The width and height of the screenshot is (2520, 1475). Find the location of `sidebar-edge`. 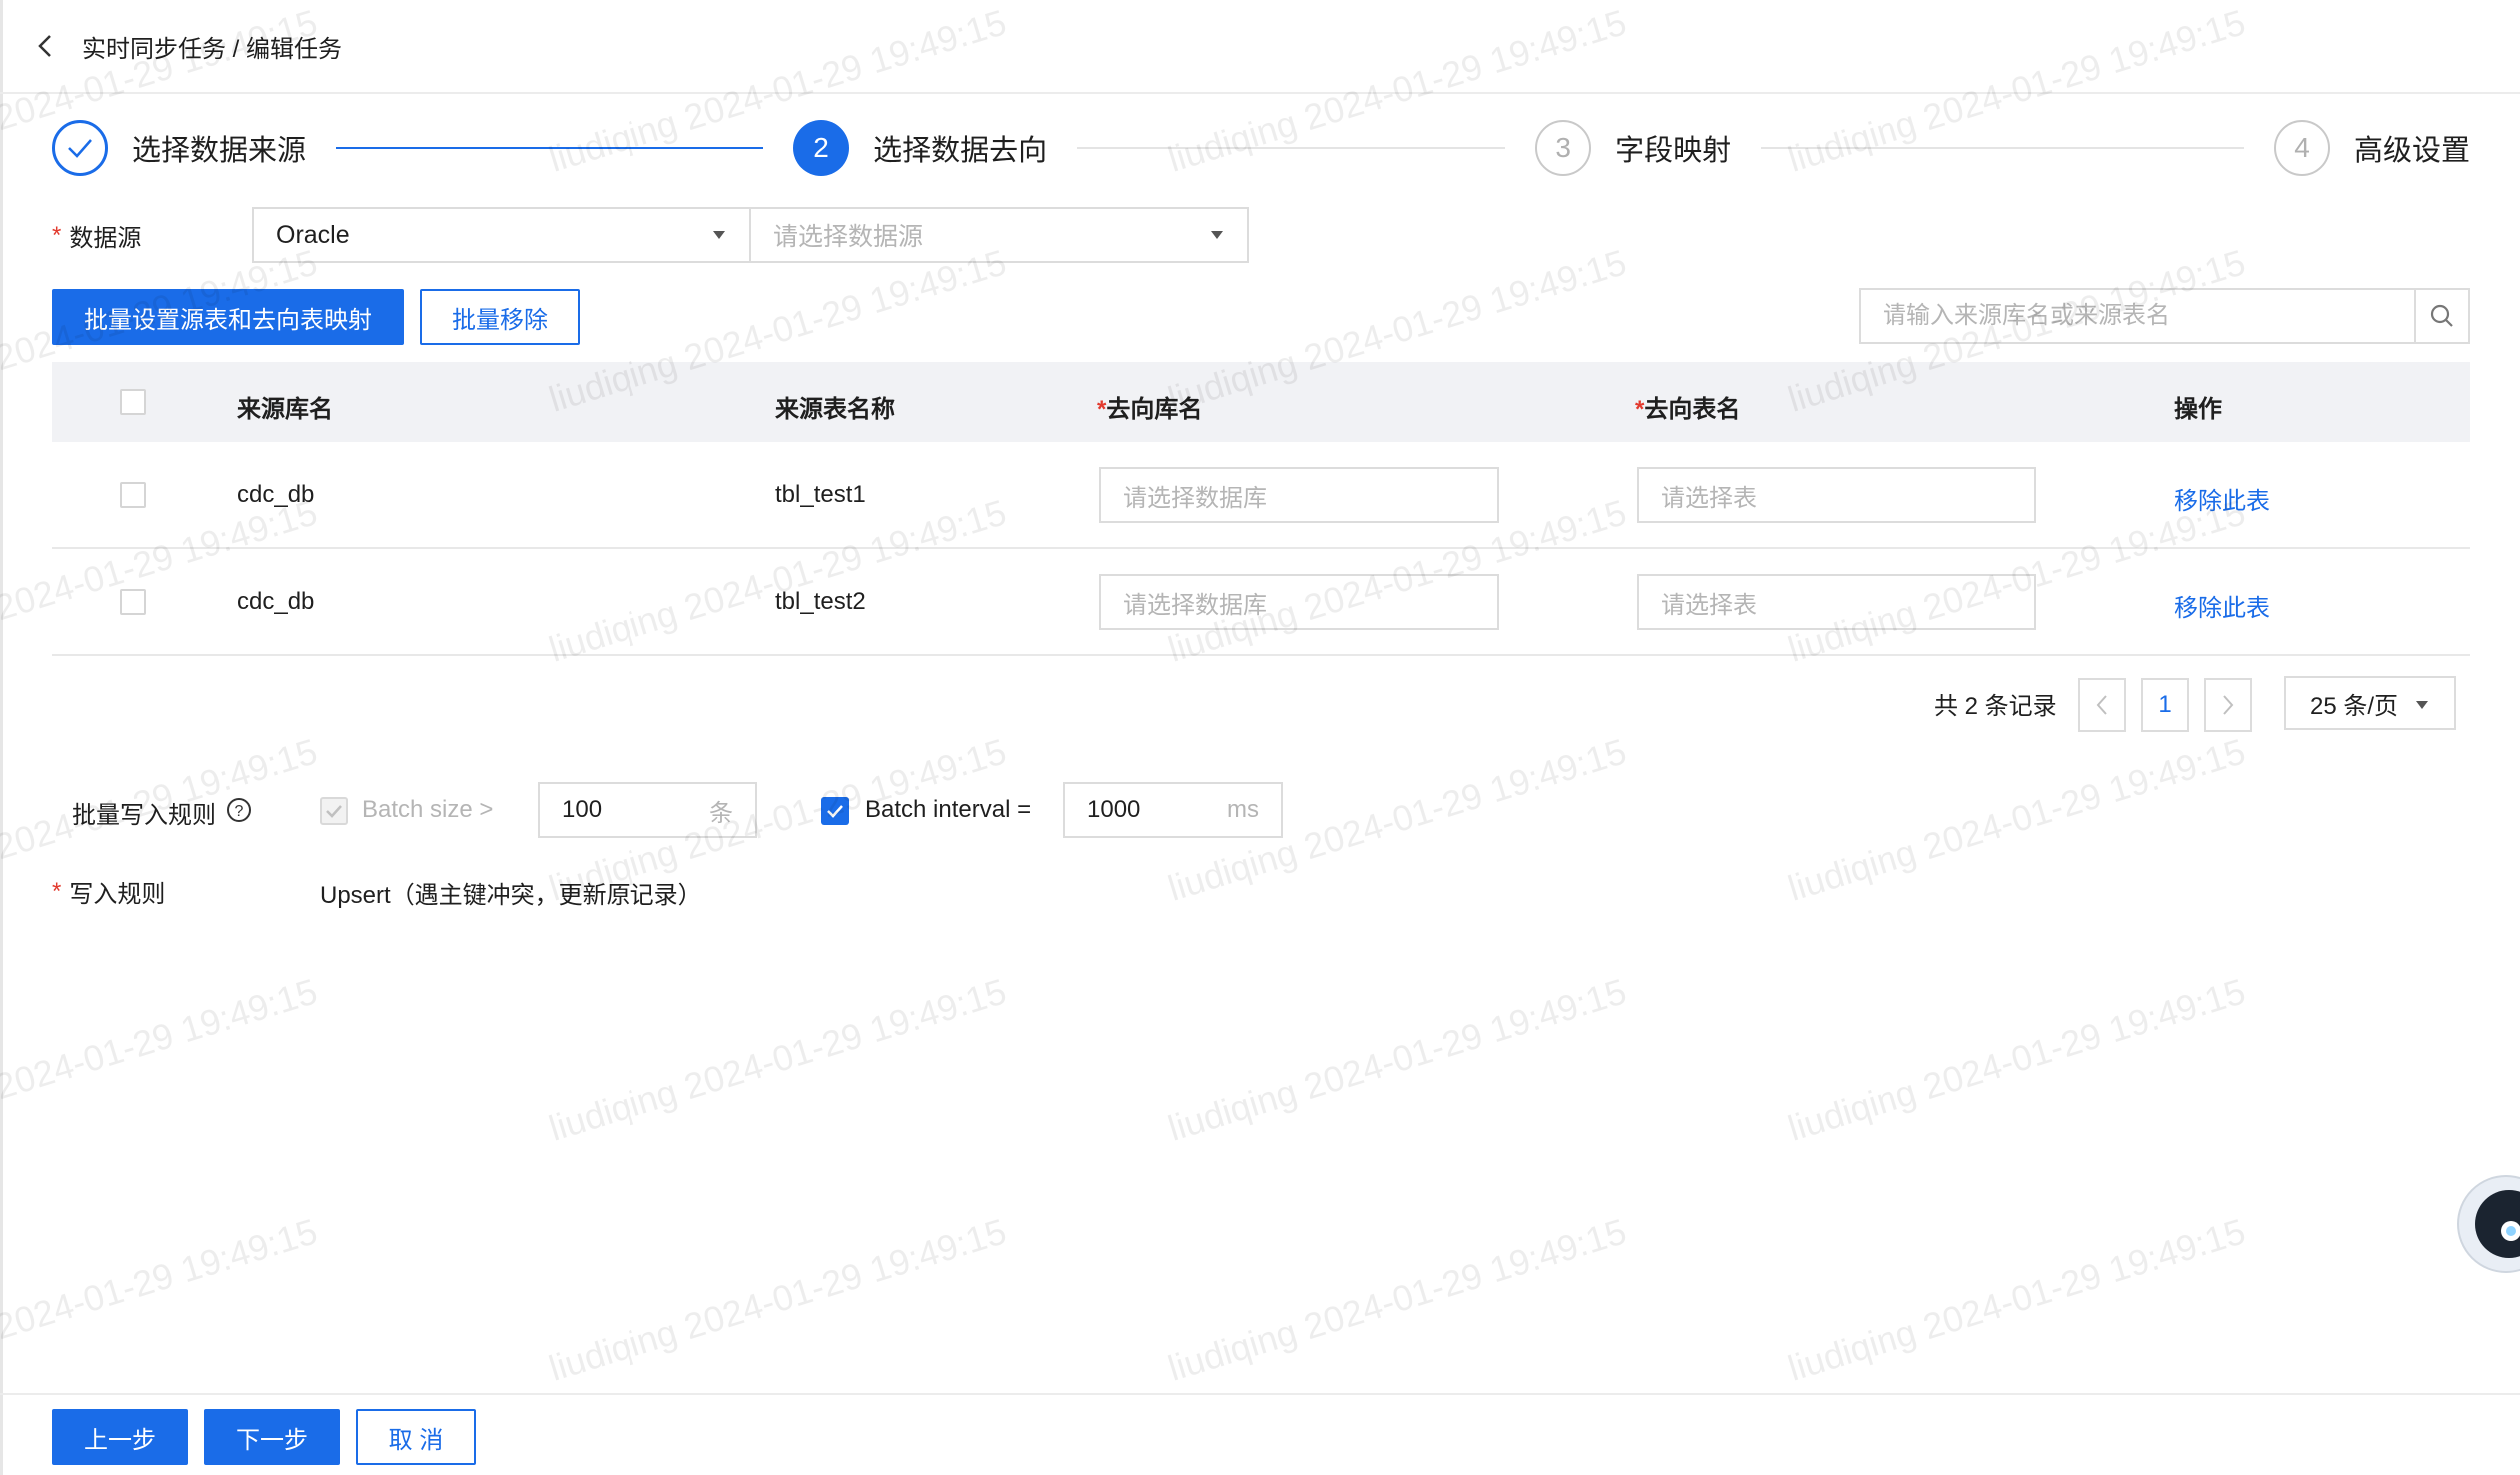

sidebar-edge is located at coordinates (1, 737).